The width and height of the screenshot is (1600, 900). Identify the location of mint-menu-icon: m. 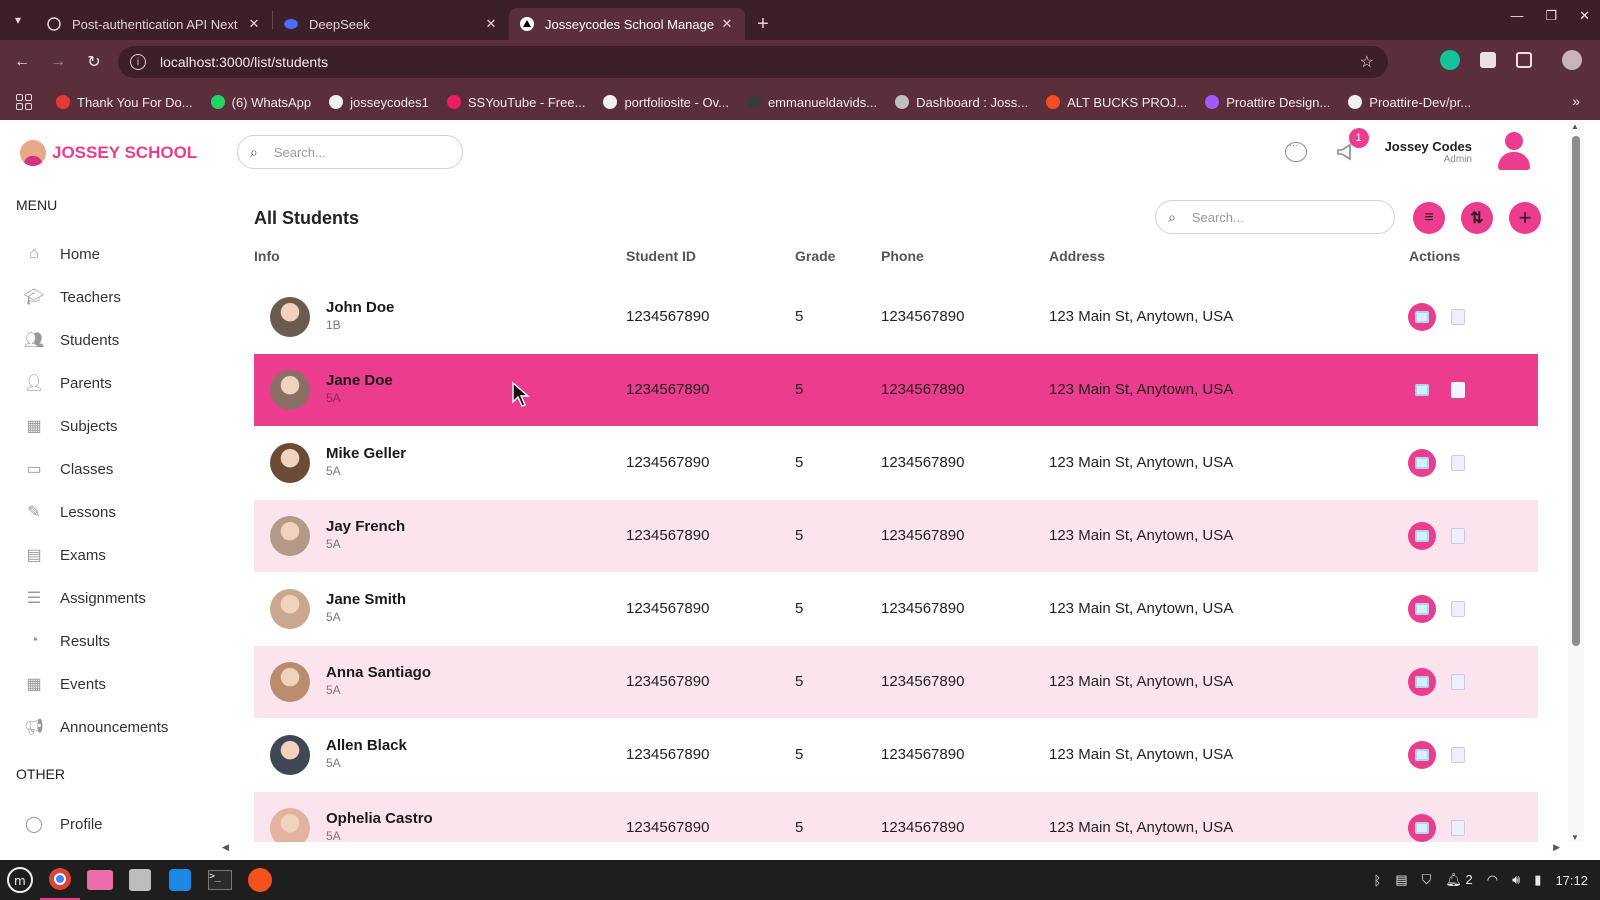
(20, 880).